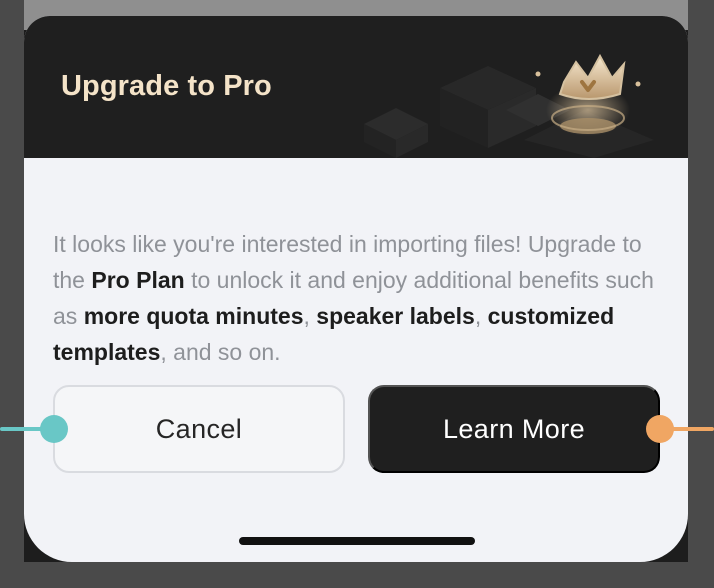 This screenshot has width=714, height=588. What do you see at coordinates (220, 352) in the screenshot?
I see `message-ending: , and so on.` at bounding box center [220, 352].